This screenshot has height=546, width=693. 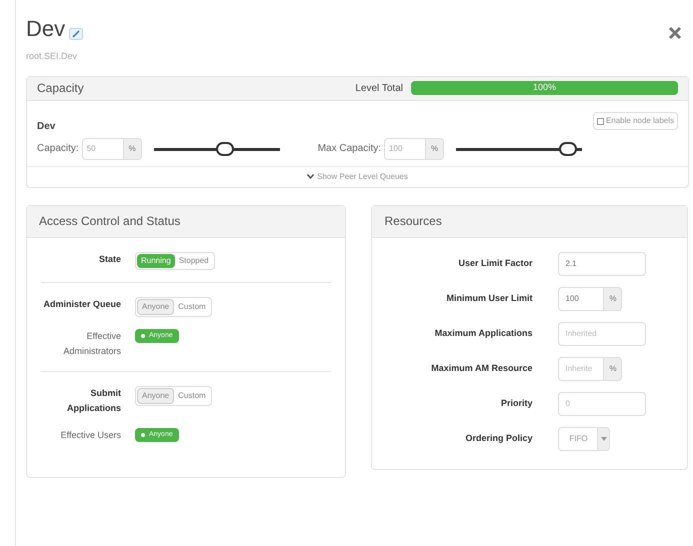 I want to click on text-field: 0, so click(x=602, y=404).